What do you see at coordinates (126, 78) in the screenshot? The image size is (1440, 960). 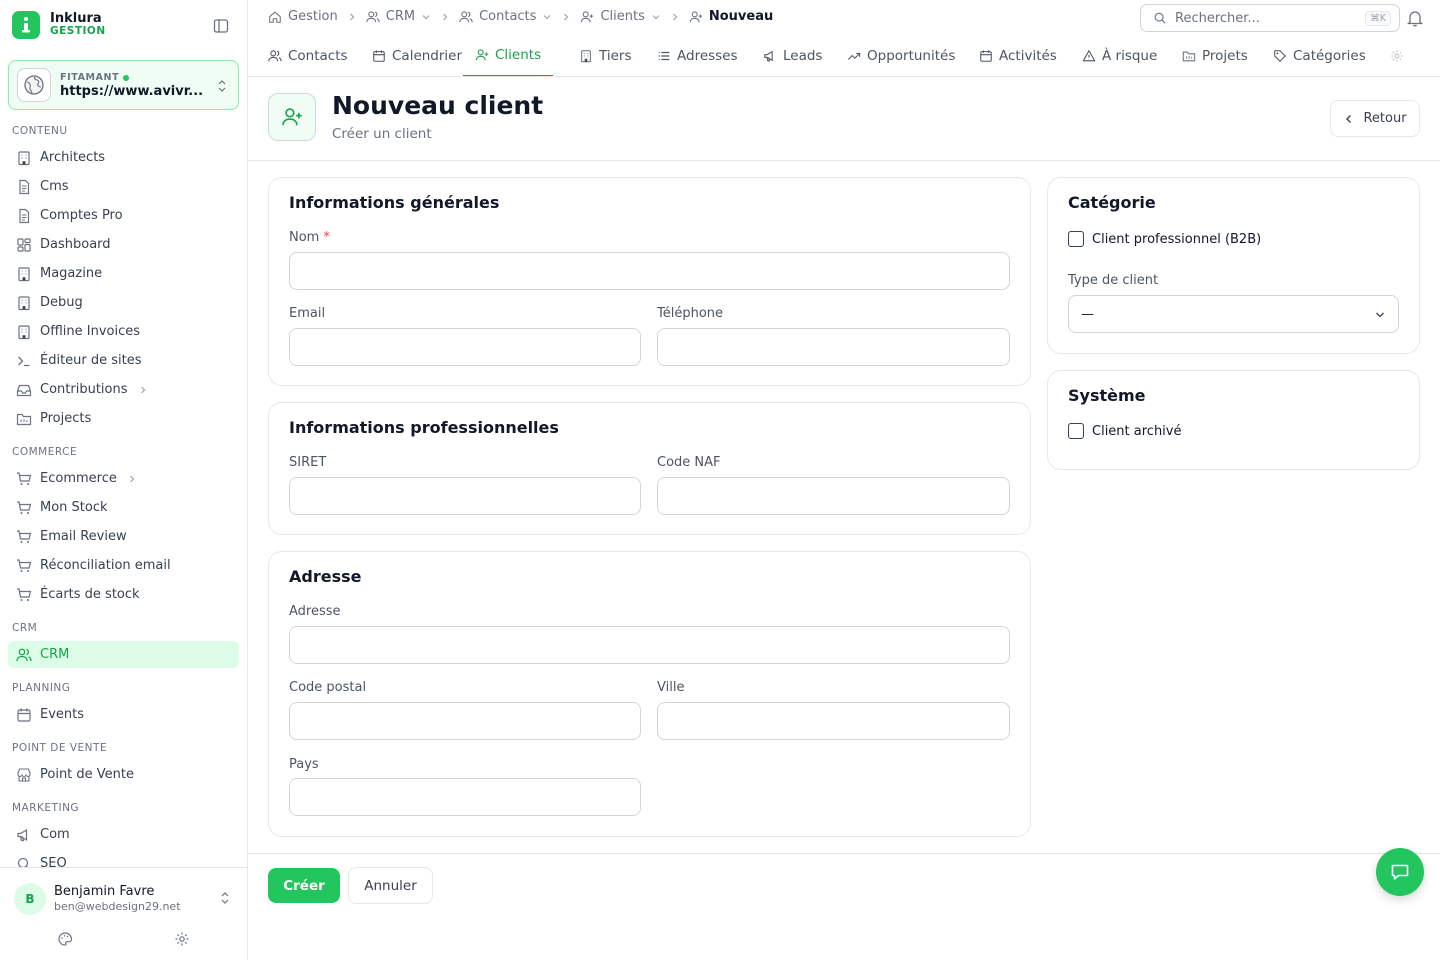 I see `site-status-dot` at bounding box center [126, 78].